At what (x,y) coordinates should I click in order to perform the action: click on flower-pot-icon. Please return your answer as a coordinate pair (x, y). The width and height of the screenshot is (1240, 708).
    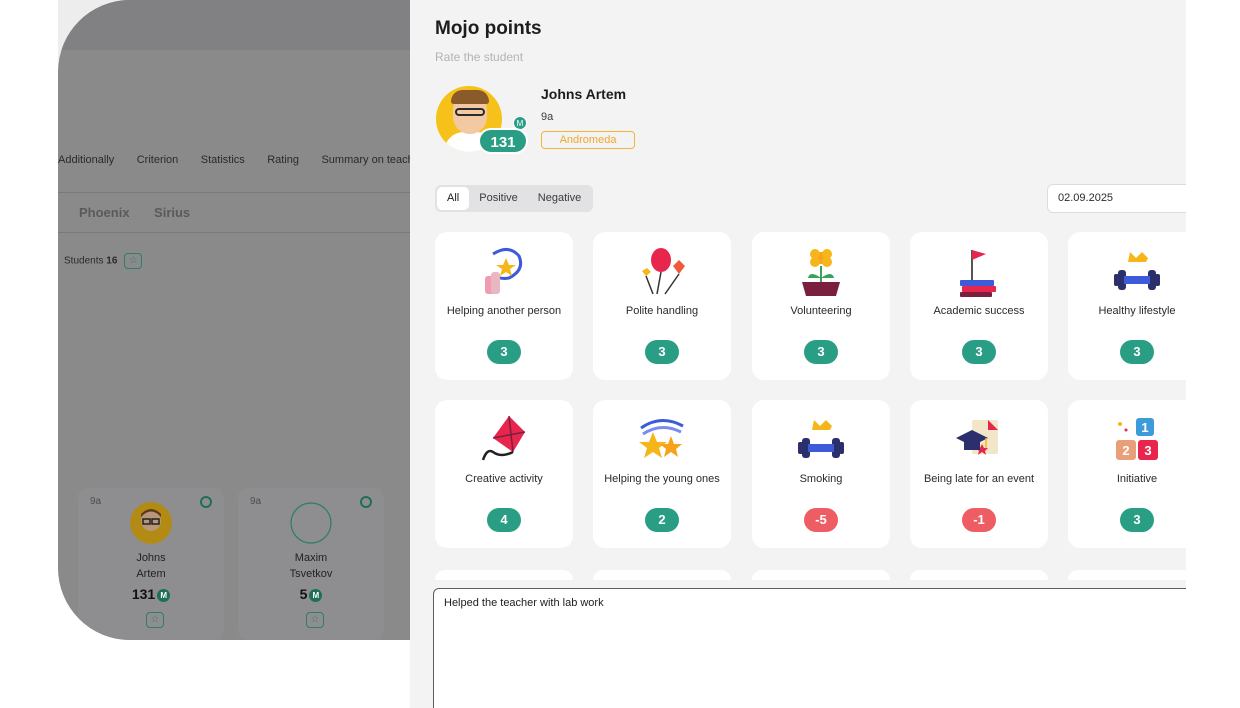
    Looking at the image, I should click on (821, 272).